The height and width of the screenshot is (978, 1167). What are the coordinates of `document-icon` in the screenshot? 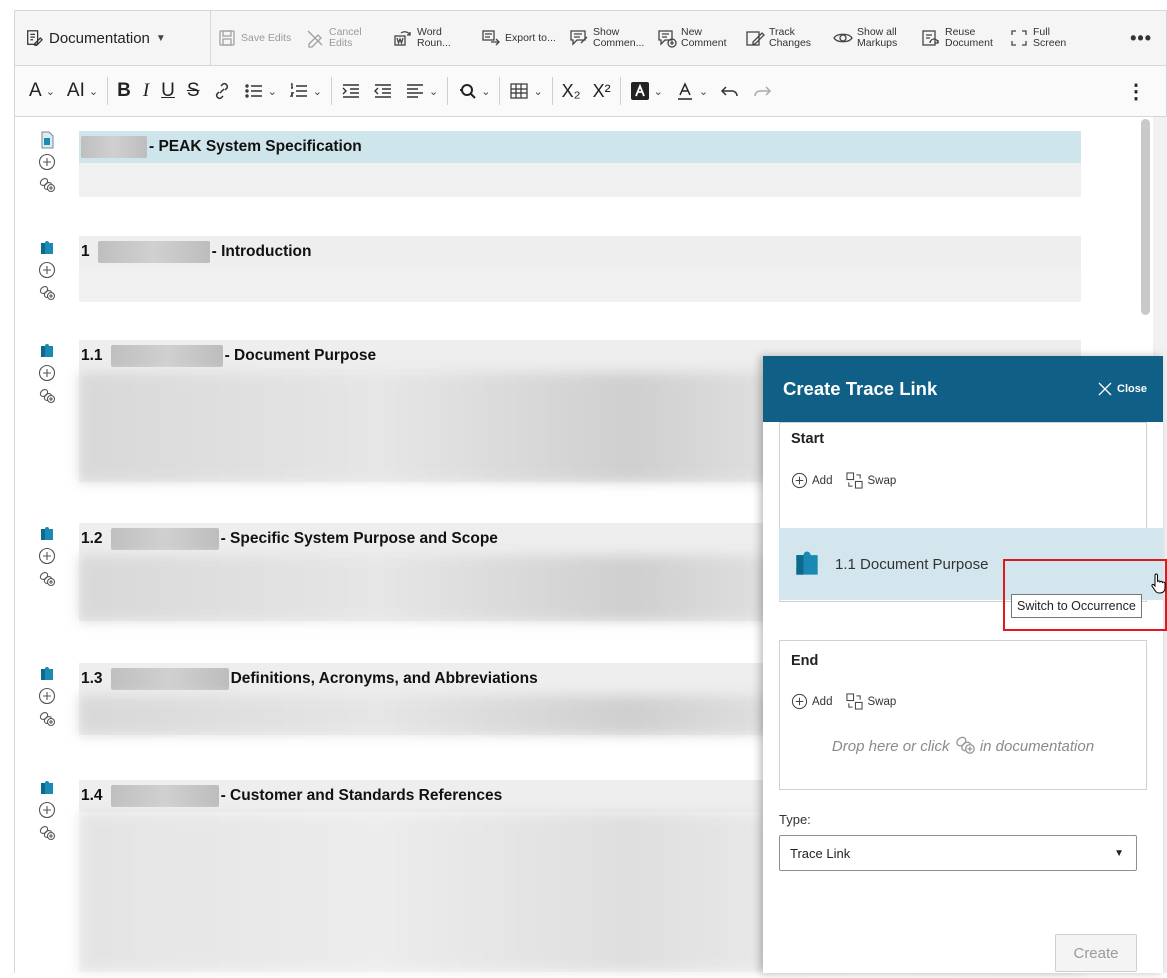 It's located at (47, 140).